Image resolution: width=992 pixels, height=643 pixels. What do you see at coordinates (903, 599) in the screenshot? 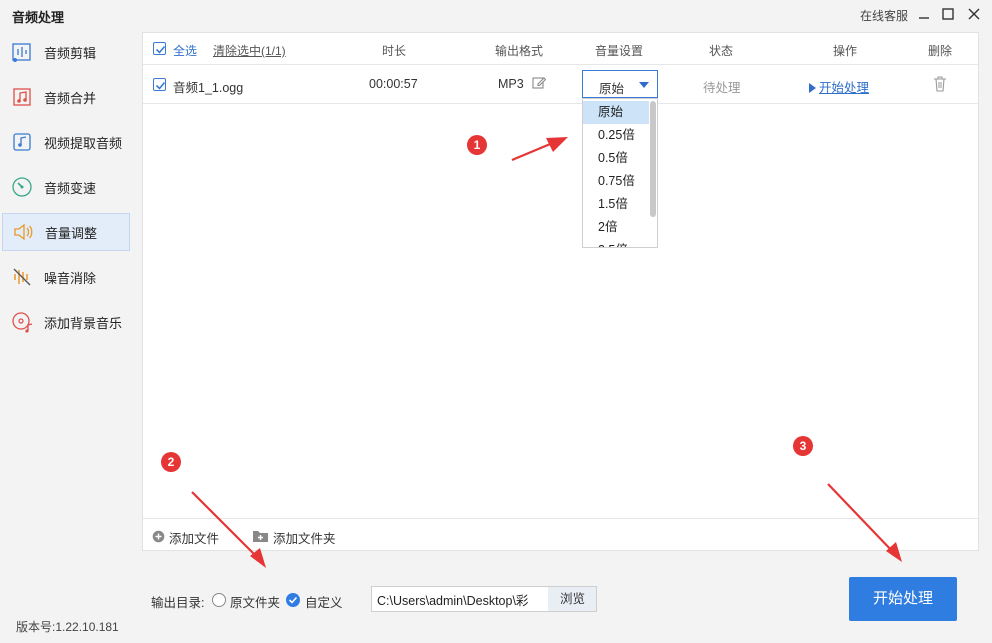
I see `start-processing-button: 开始处理` at bounding box center [903, 599].